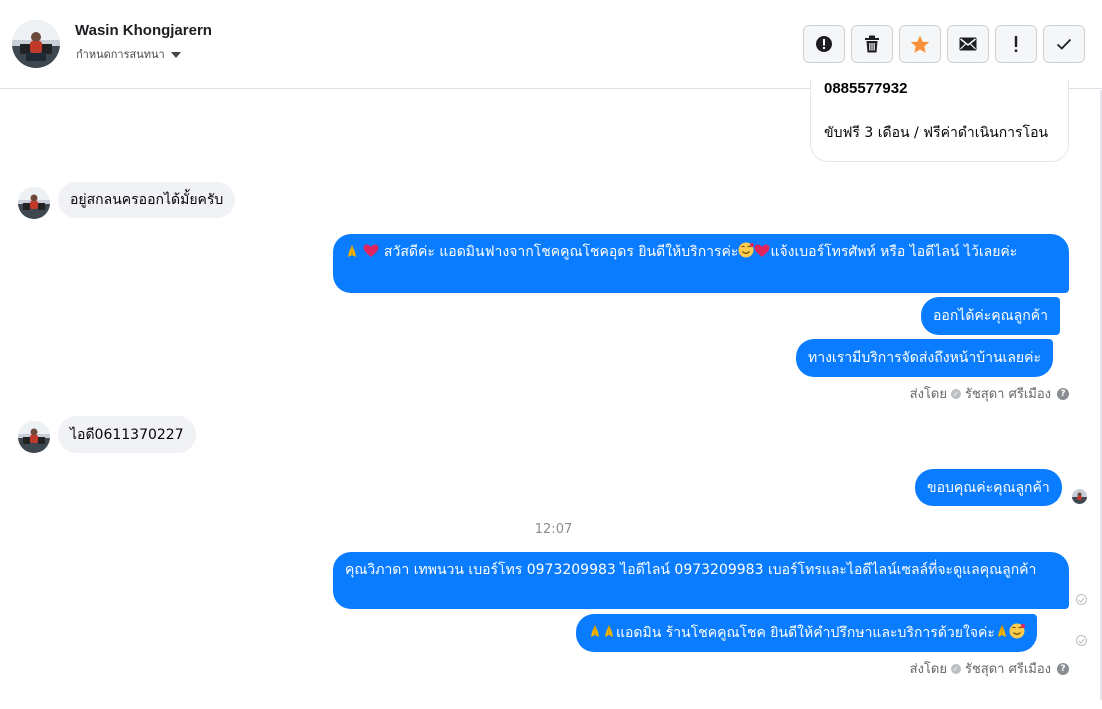 This screenshot has height=709, width=1102. I want to click on message-text: ขอบคุณค่ะคุณลูกค้า, so click(988, 487).